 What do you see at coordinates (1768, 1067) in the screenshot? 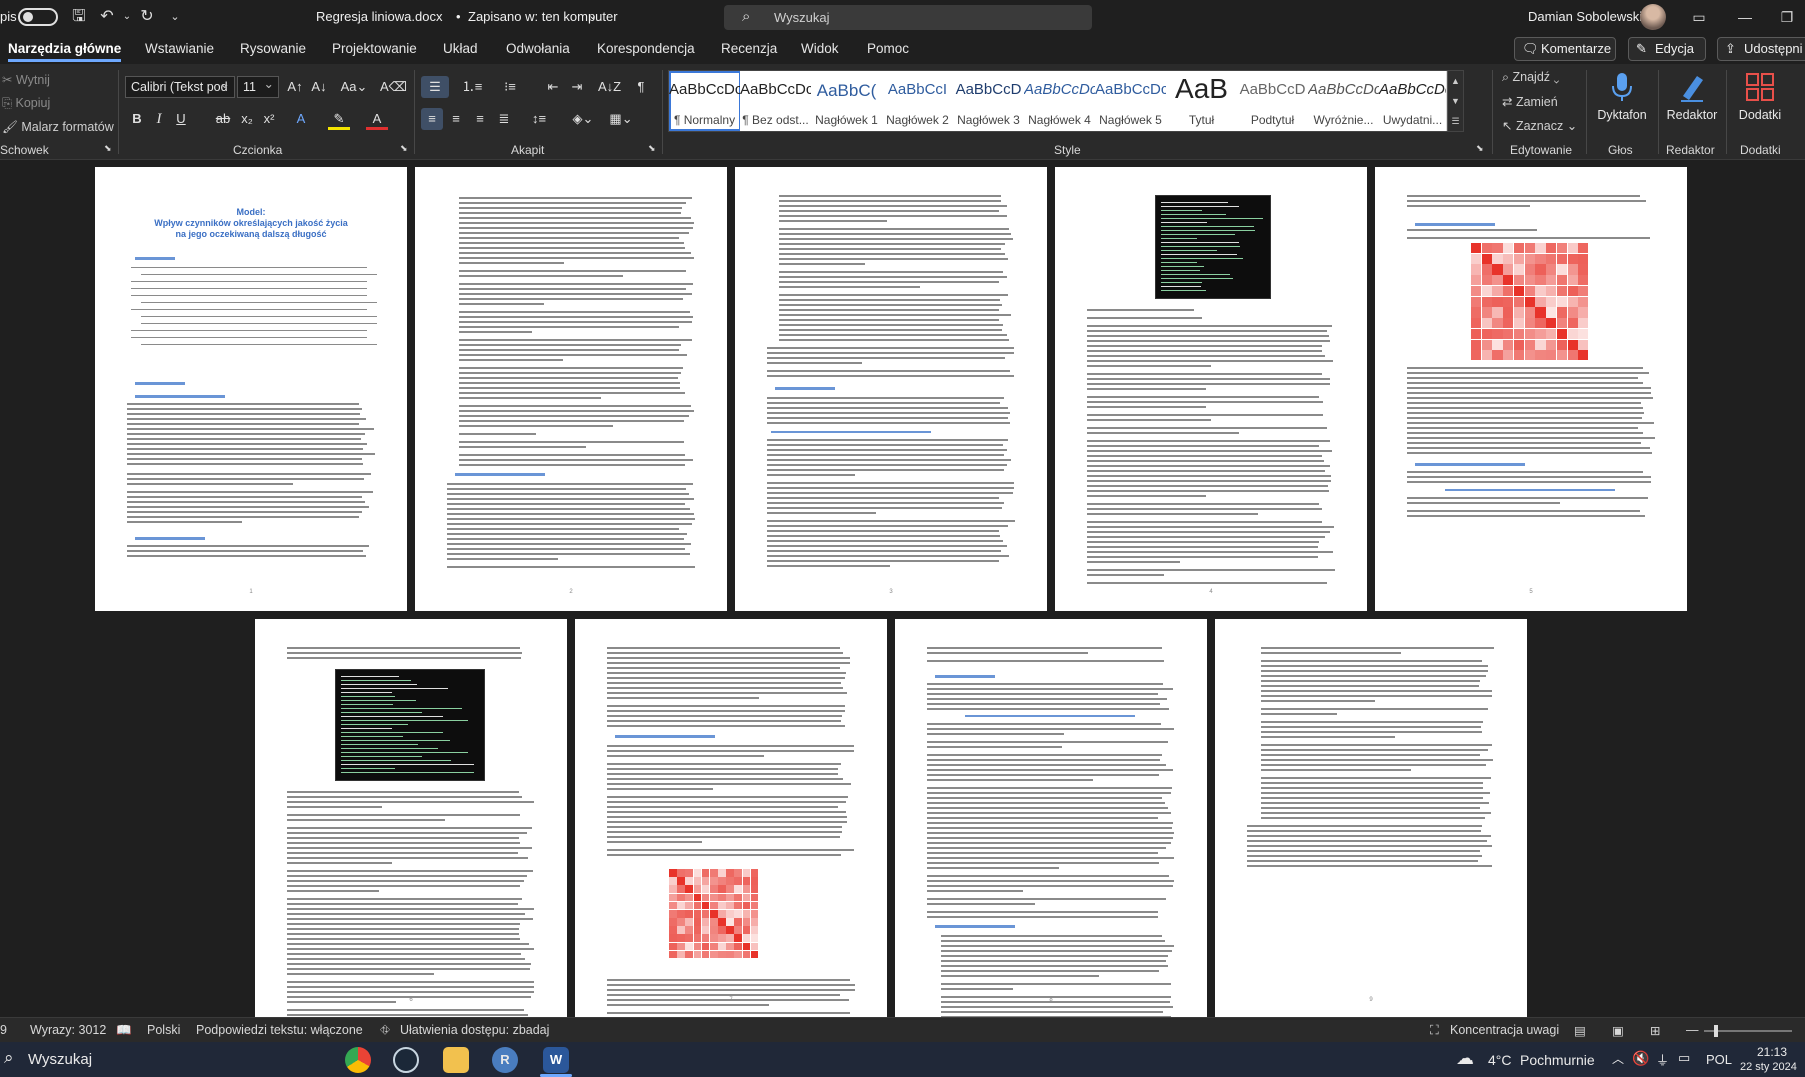
I see `clock-date: 22 sty 2024` at bounding box center [1768, 1067].